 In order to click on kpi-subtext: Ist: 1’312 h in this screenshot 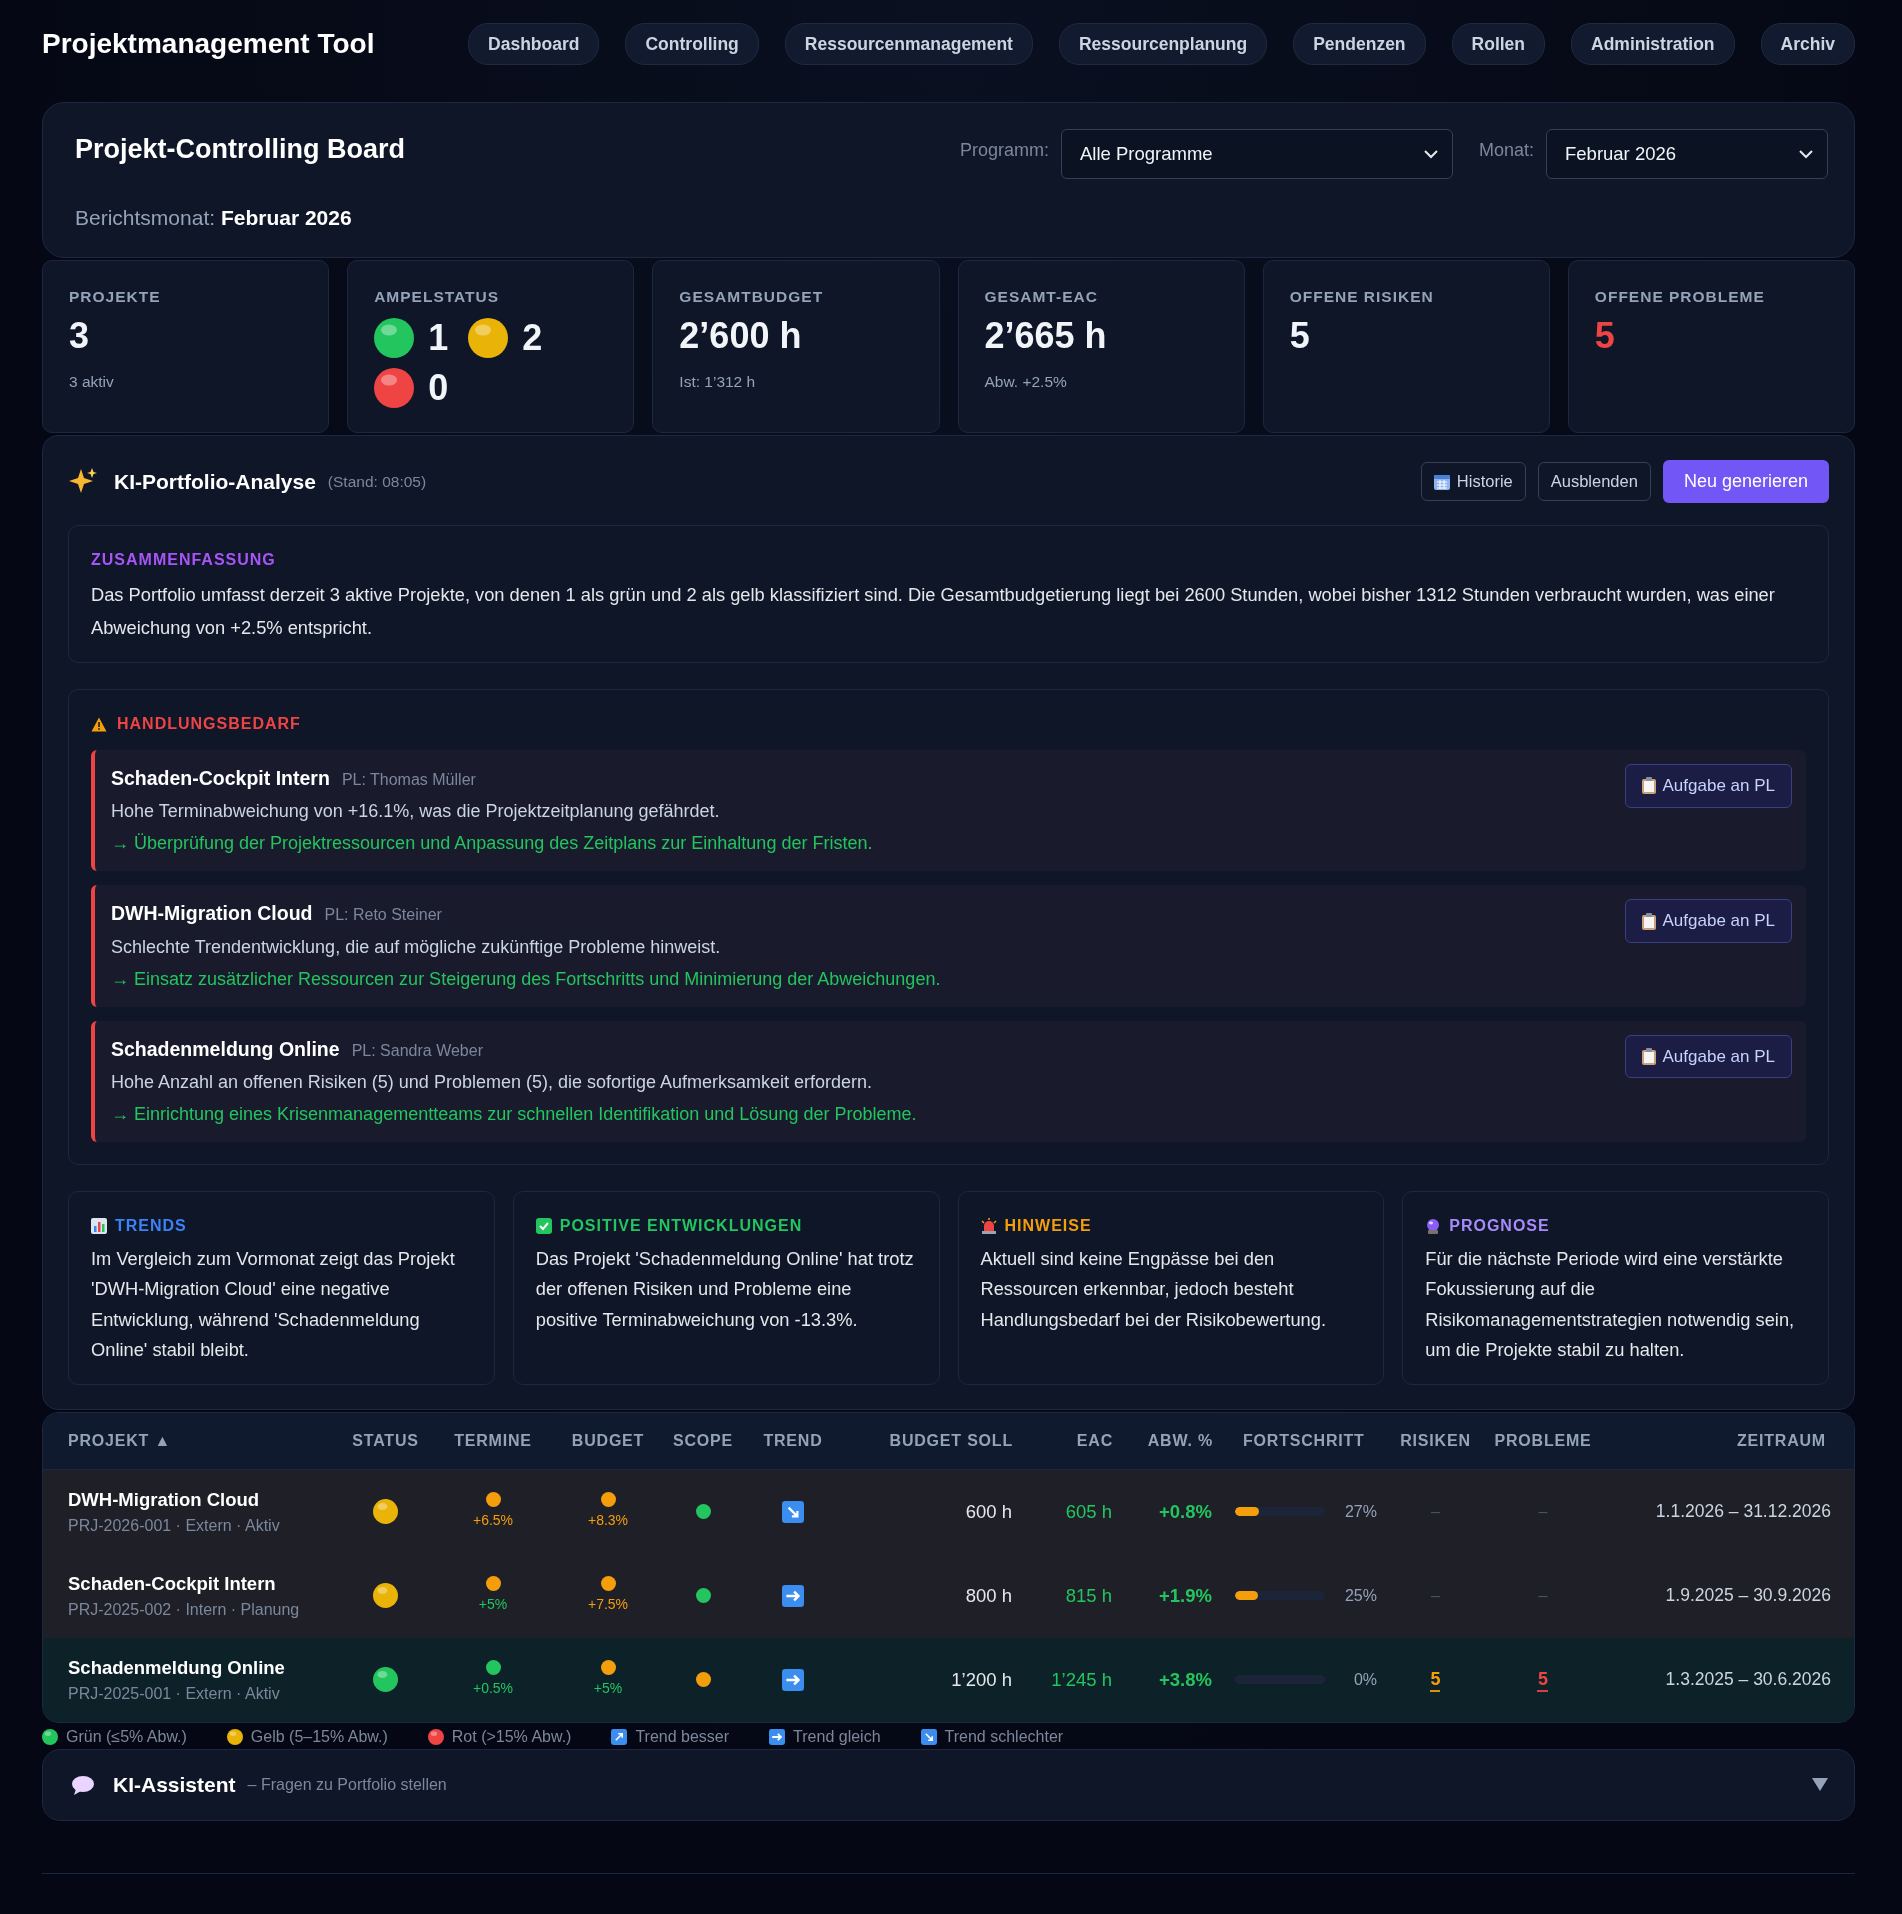, I will do `click(718, 381)`.